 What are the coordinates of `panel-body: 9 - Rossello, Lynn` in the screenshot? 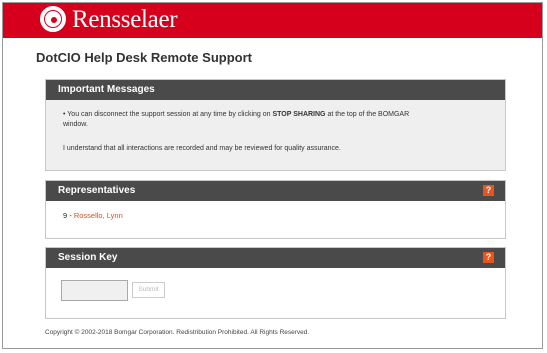 It's located at (275, 219).